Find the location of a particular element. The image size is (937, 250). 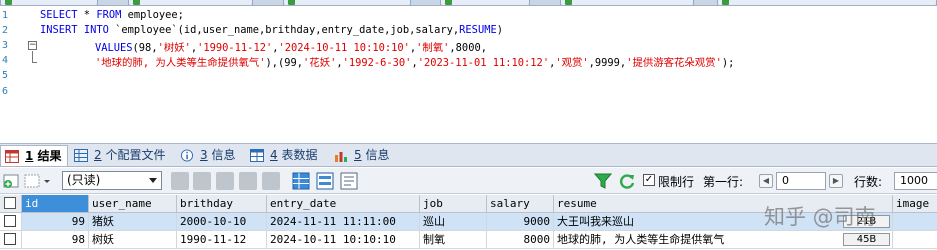

select-all-header is located at coordinates (11, 204).